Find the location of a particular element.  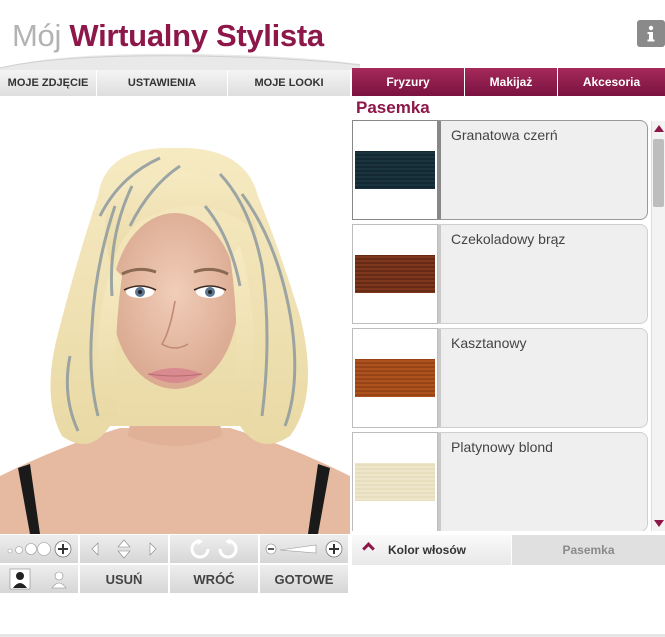

highlights-label: Pasemka is located at coordinates (588, 550).